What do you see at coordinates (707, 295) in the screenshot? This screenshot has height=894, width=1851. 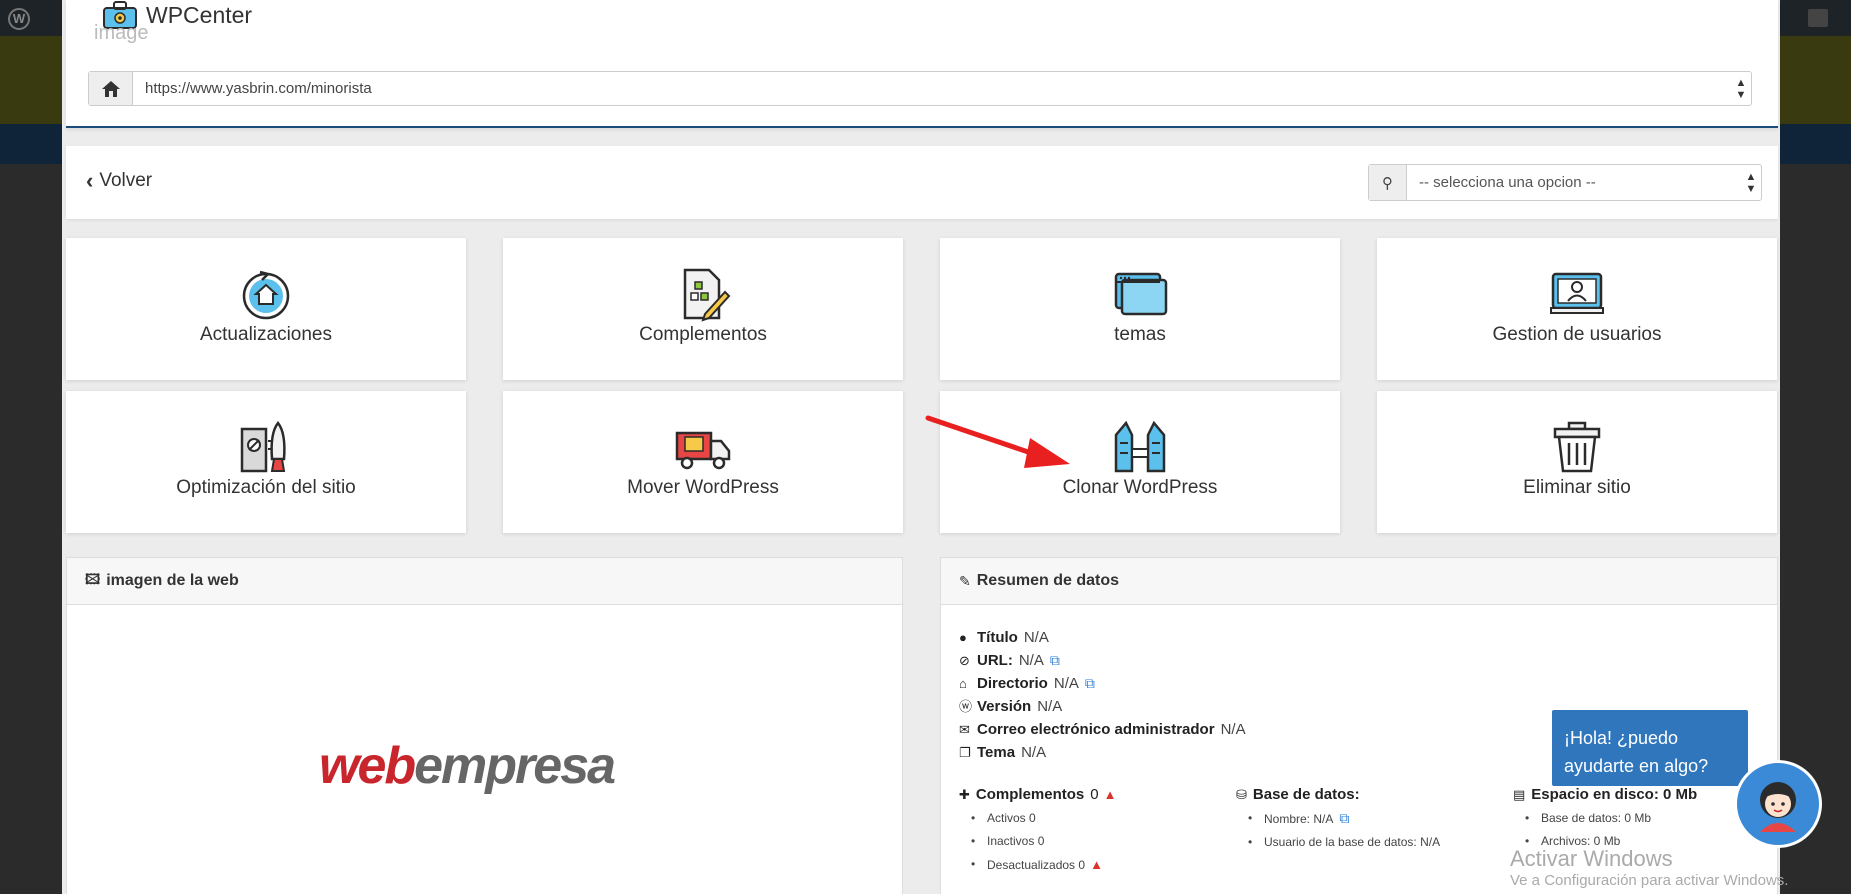 I see `plugin-document-icon` at bounding box center [707, 295].